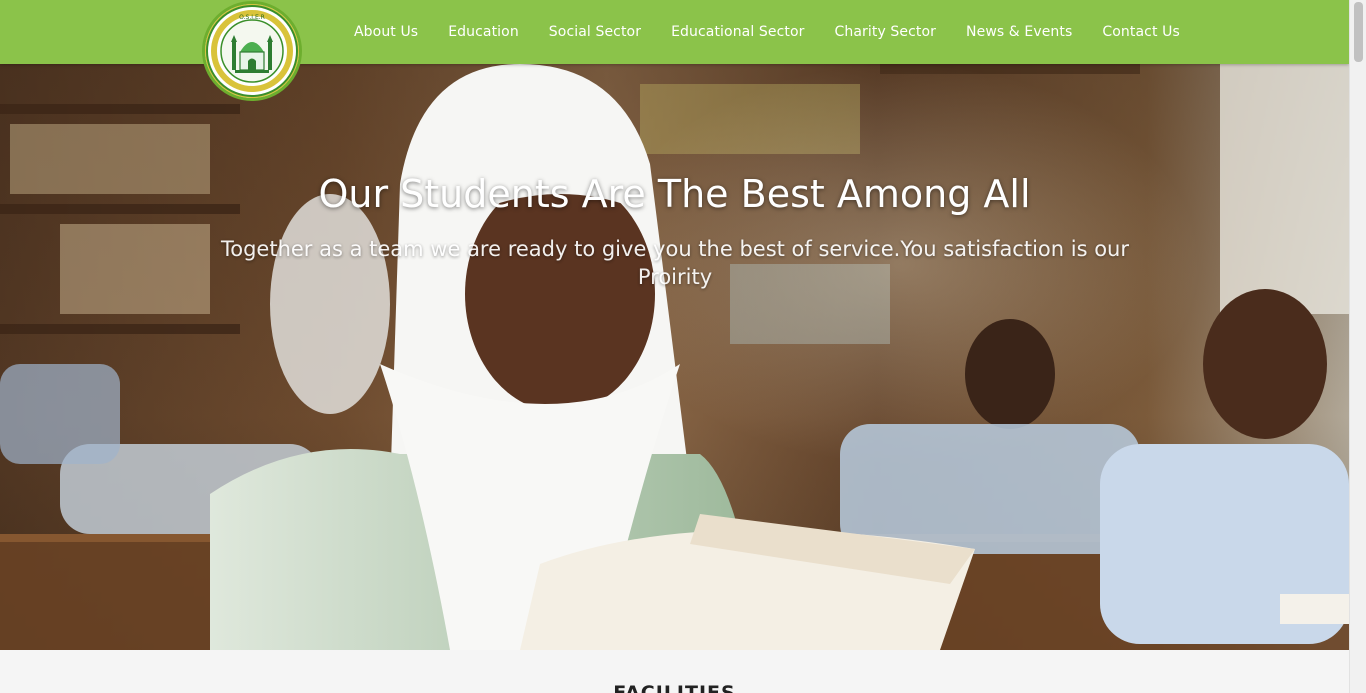 The height and width of the screenshot is (693, 1366). Describe the element at coordinates (674, 671) in the screenshot. I see `facilities-section: FACILITIES` at that location.